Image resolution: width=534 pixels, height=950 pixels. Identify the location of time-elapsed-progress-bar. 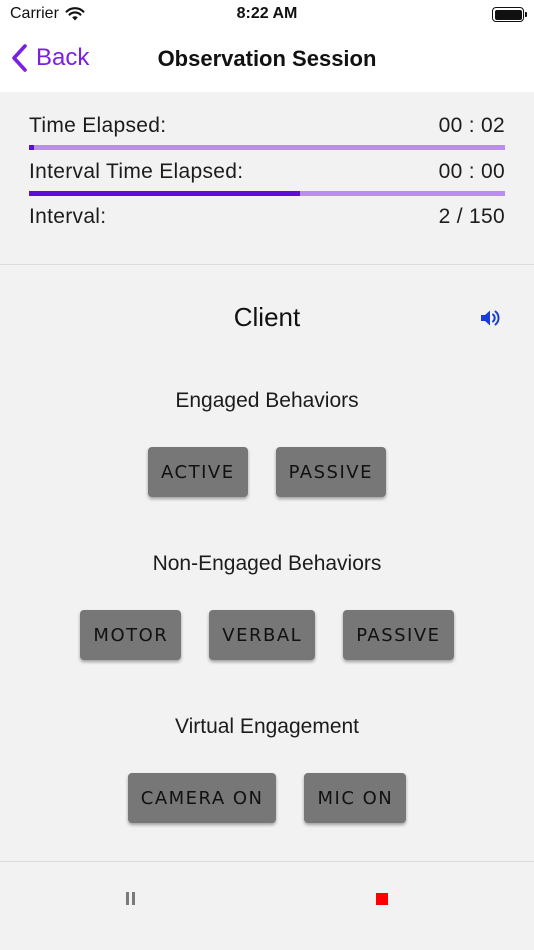
(267, 147).